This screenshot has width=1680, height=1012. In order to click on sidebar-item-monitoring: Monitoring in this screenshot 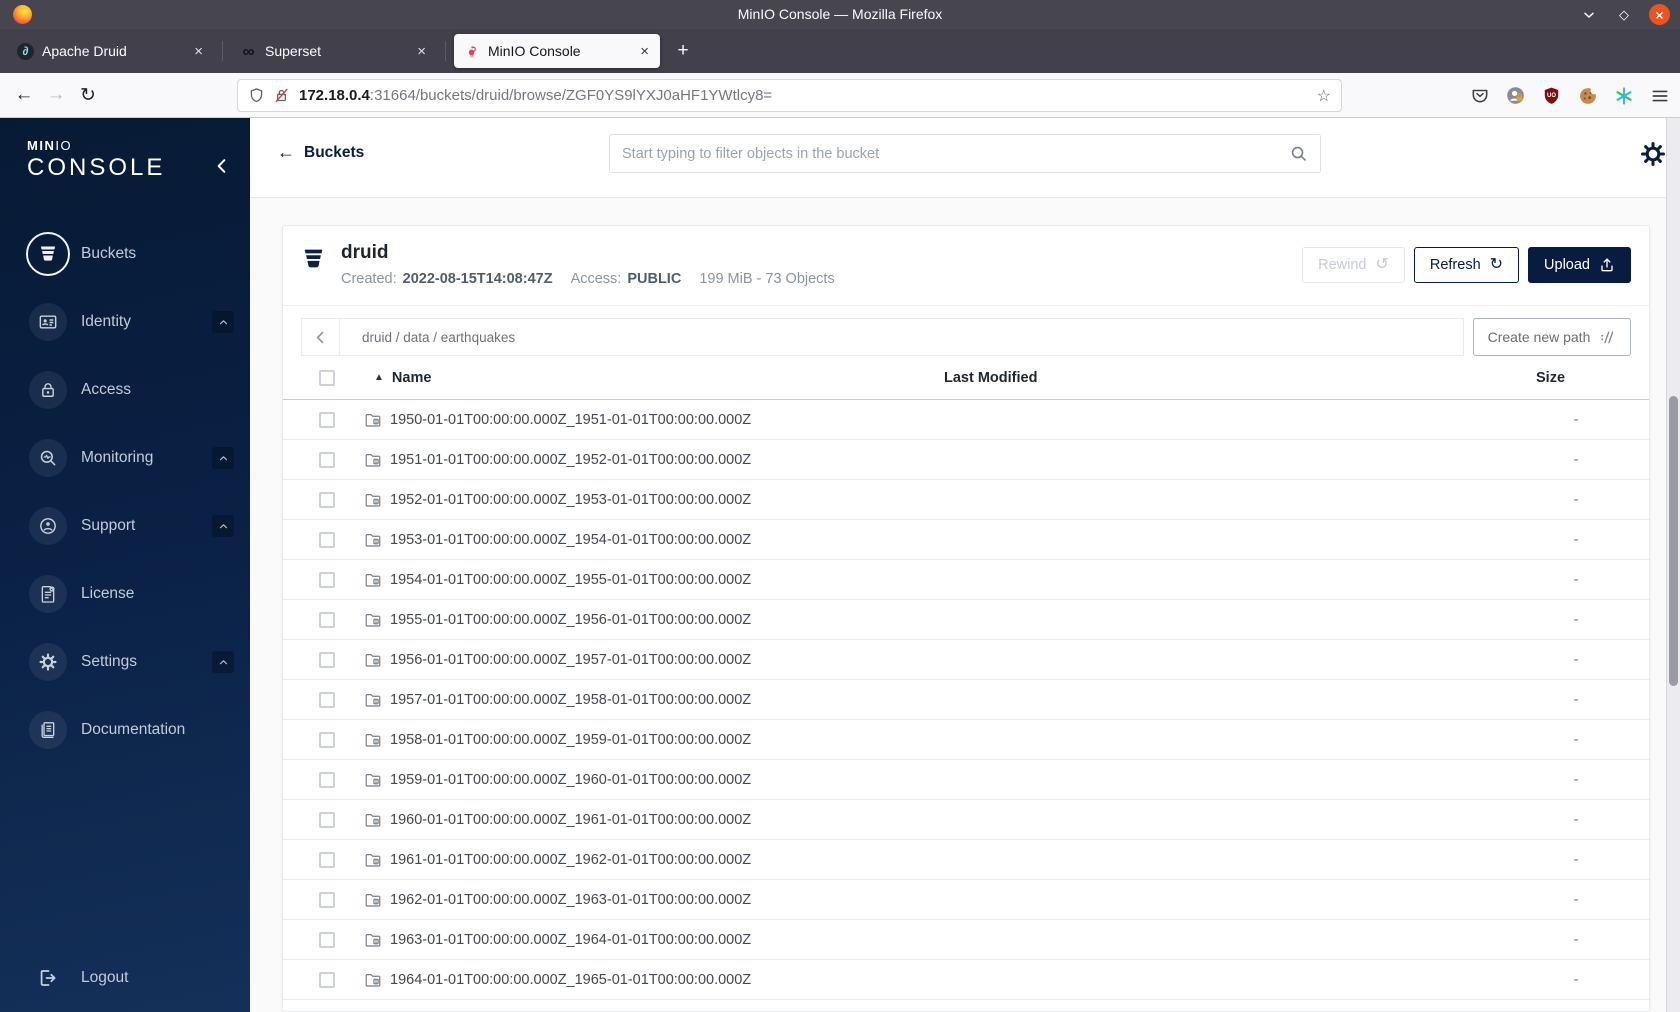, I will do `click(125, 458)`.